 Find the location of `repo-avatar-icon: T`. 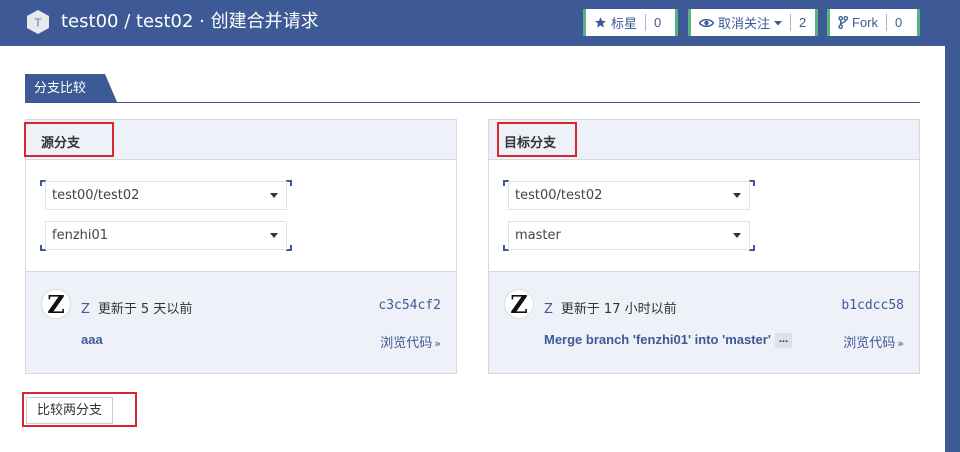

repo-avatar-icon: T is located at coordinates (38, 22).